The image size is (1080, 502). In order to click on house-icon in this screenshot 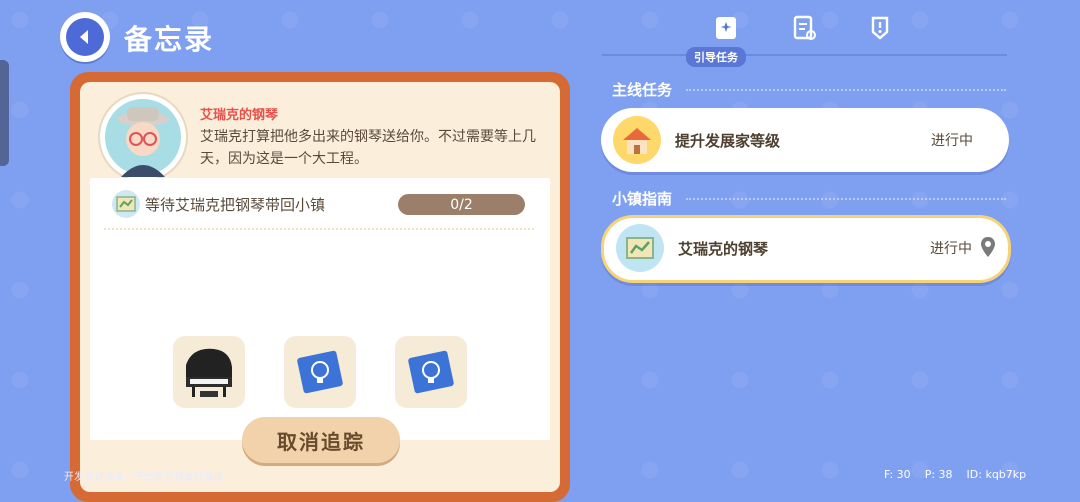, I will do `click(637, 140)`.